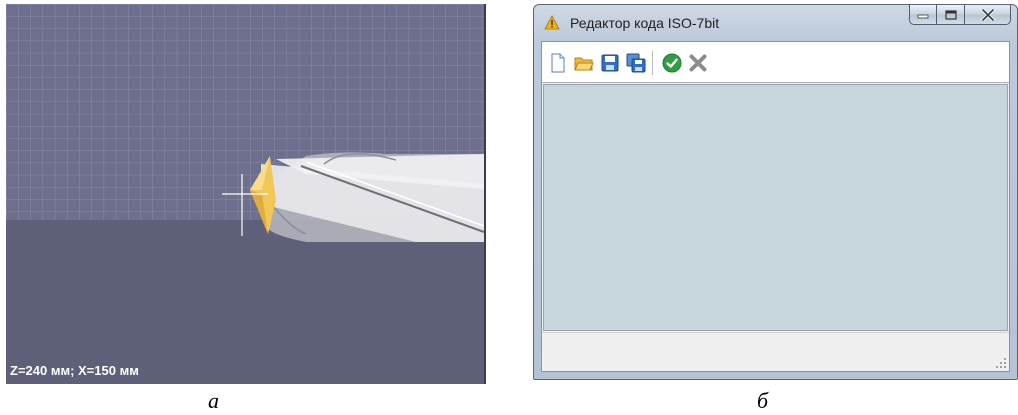 The width and height of the screenshot is (1018, 415). Describe the element at coordinates (775, 62) in the screenshot. I see `toolbar` at that location.